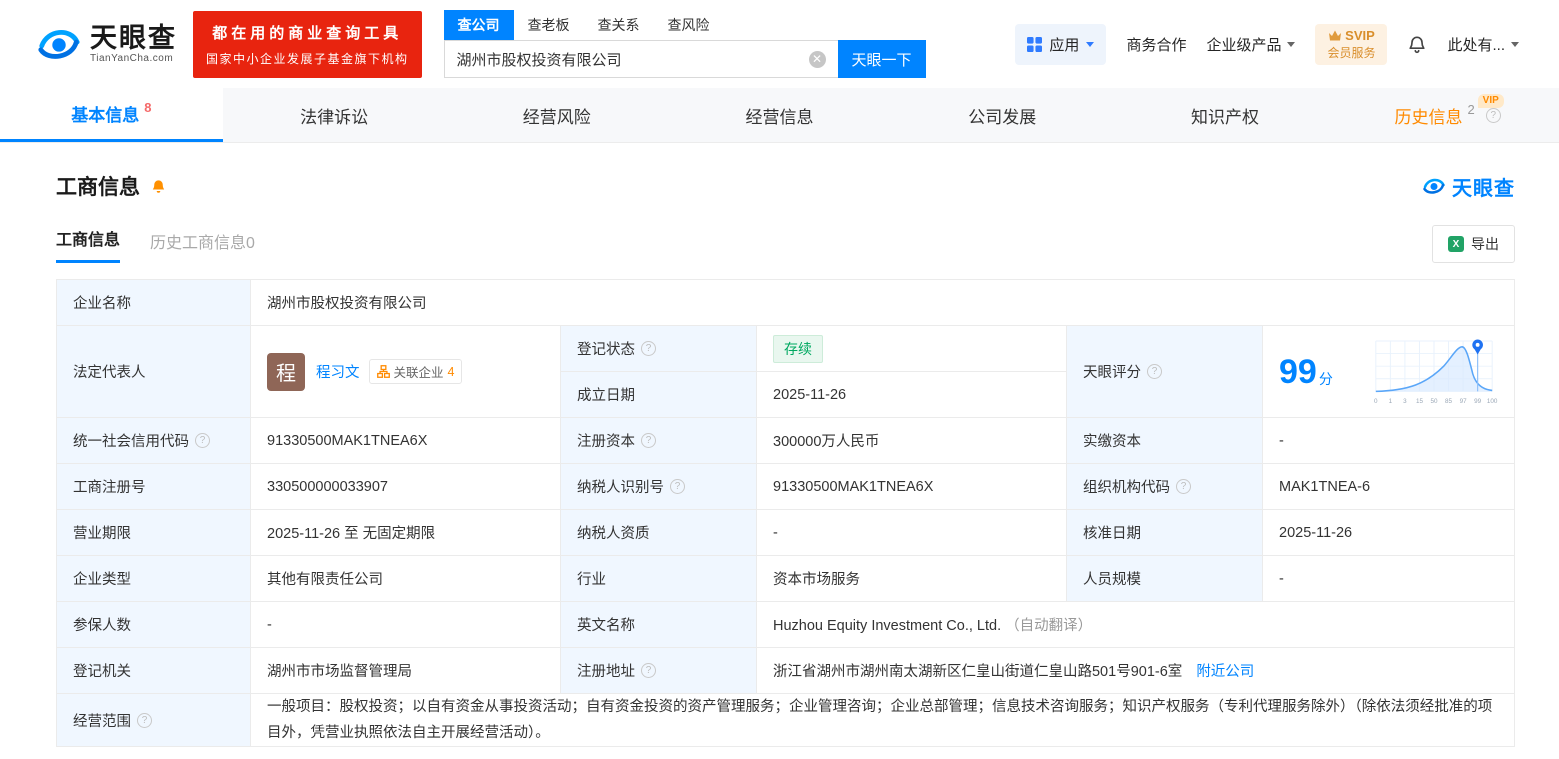 The image size is (1559, 759). Describe the element at coordinates (1164, 371) in the screenshot. I see `score-label-cell: 天眼评分 ?` at that location.